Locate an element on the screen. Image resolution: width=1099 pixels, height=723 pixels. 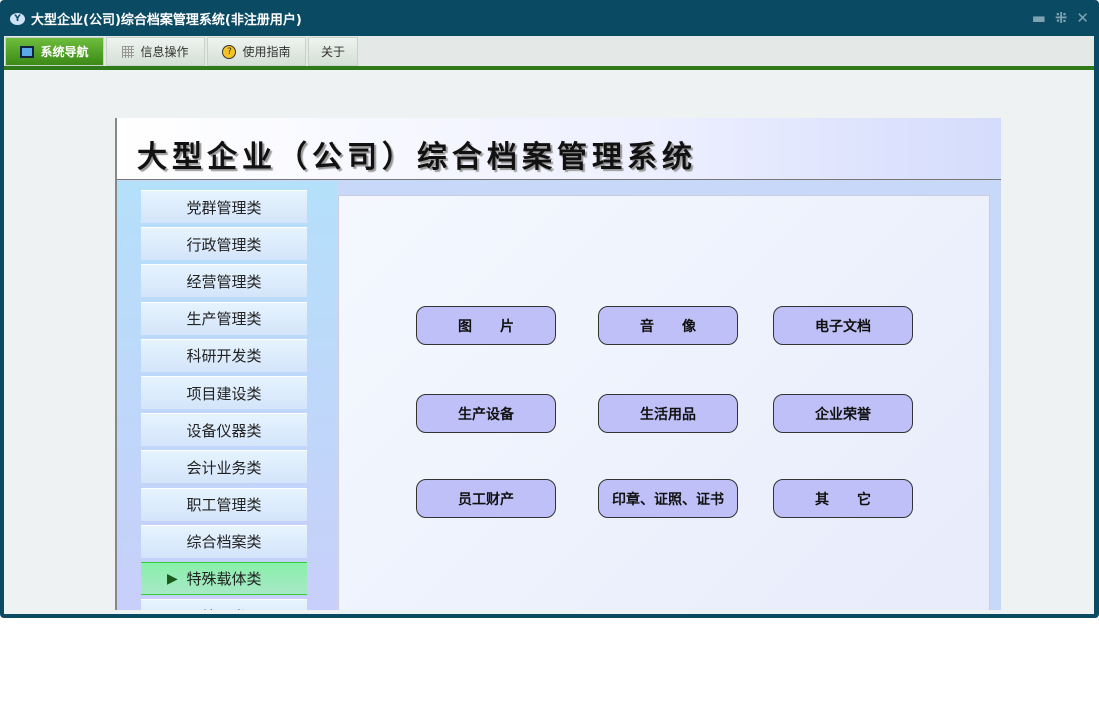
sidebar-item-label: 生产管理类 is located at coordinates (224, 319).